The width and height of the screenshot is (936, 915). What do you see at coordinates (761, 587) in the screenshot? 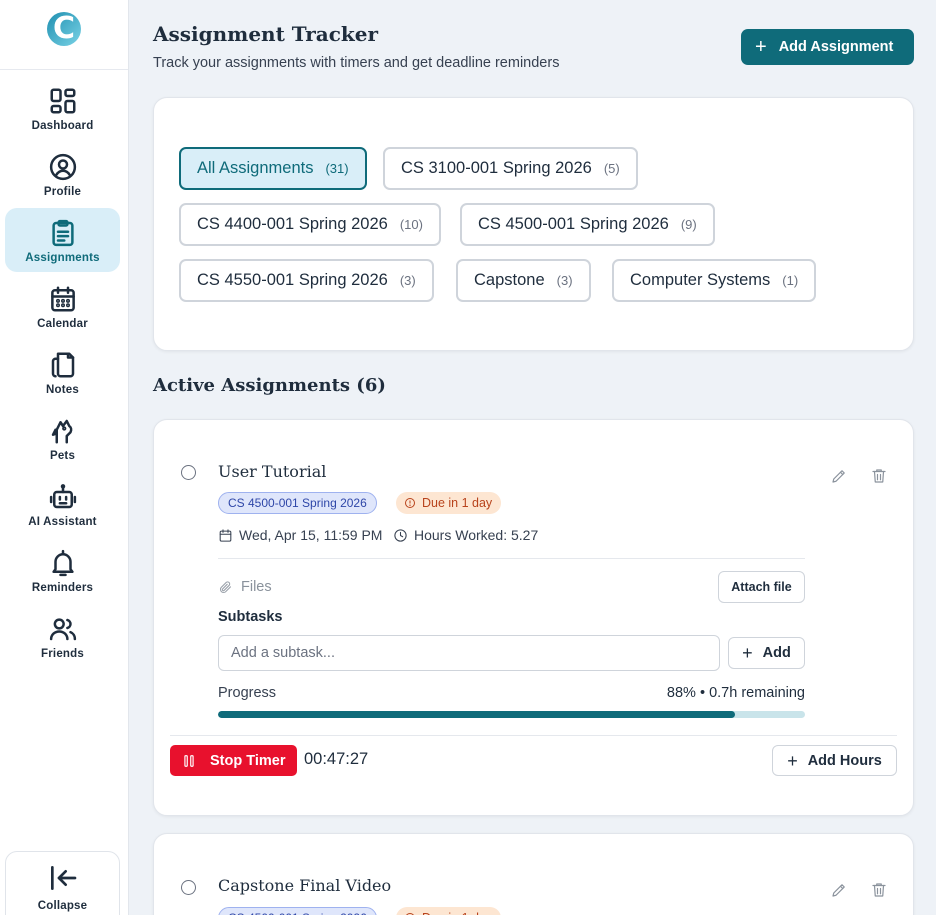
I see `attach-file-button: Attach file` at bounding box center [761, 587].